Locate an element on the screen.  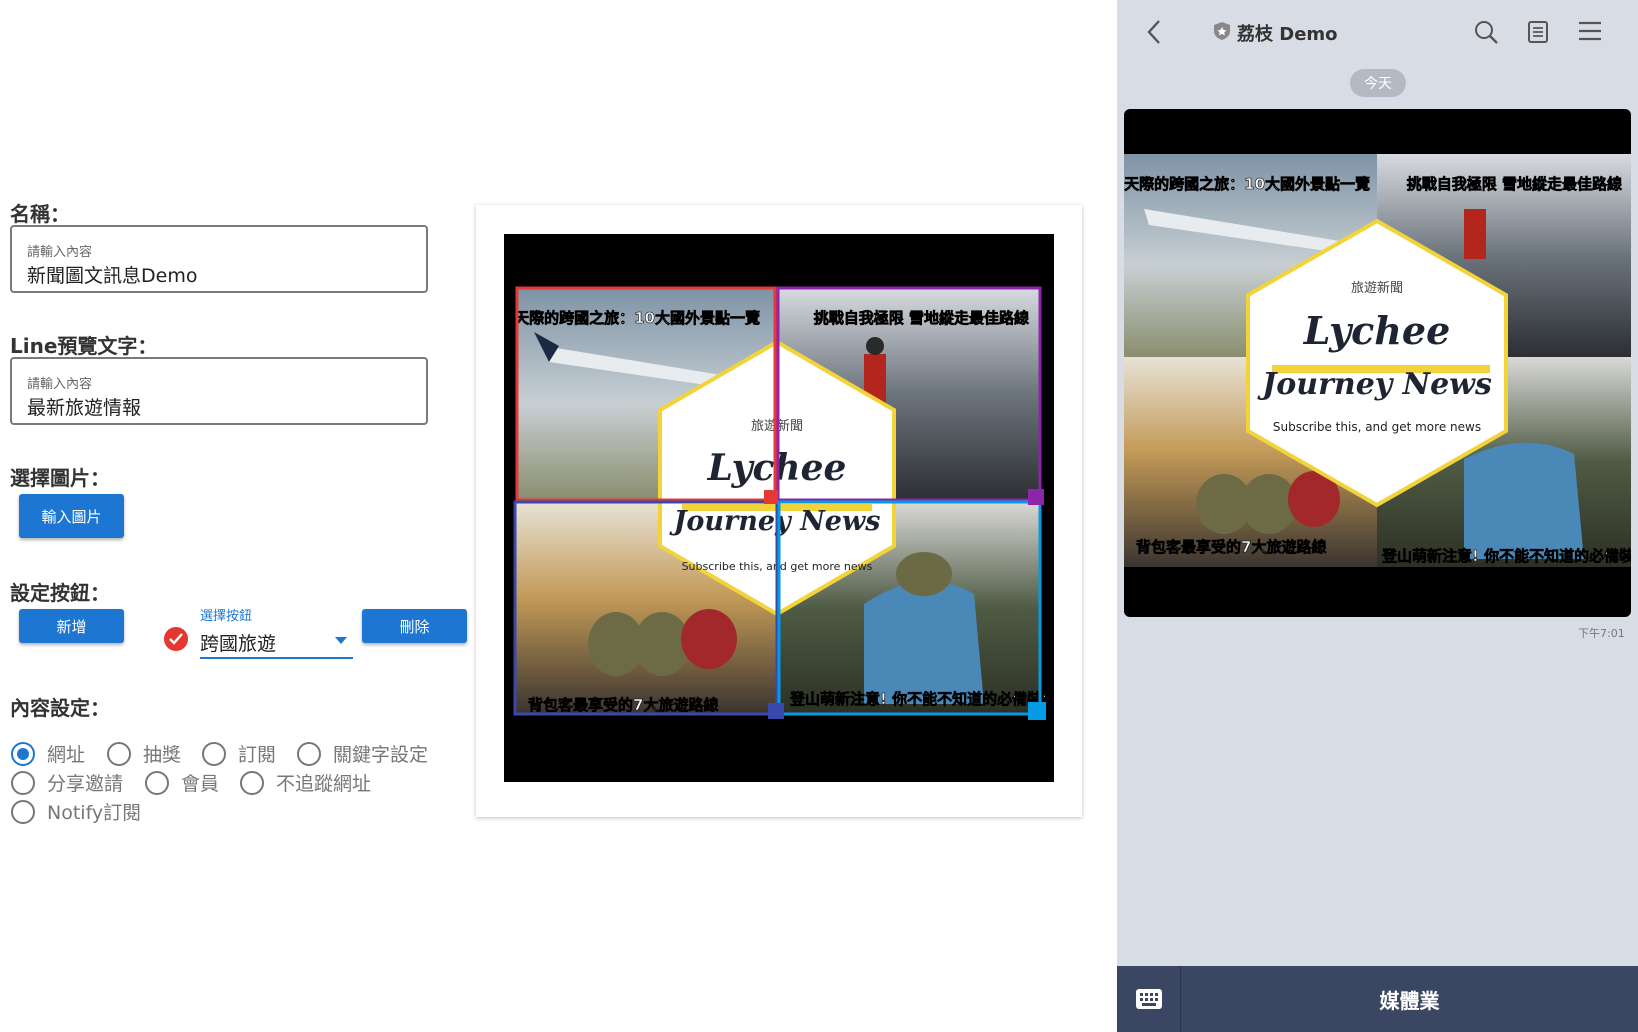
upload-image-button: 輸入圖片 is located at coordinates (71, 516).